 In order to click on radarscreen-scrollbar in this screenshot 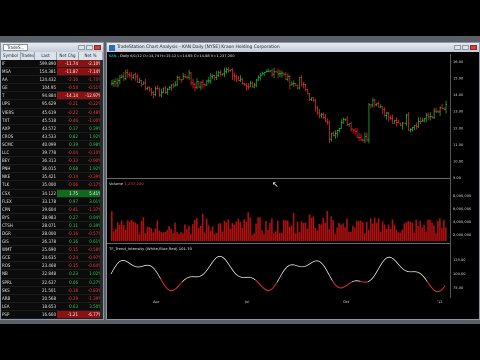, I will do `click(101, 189)`.